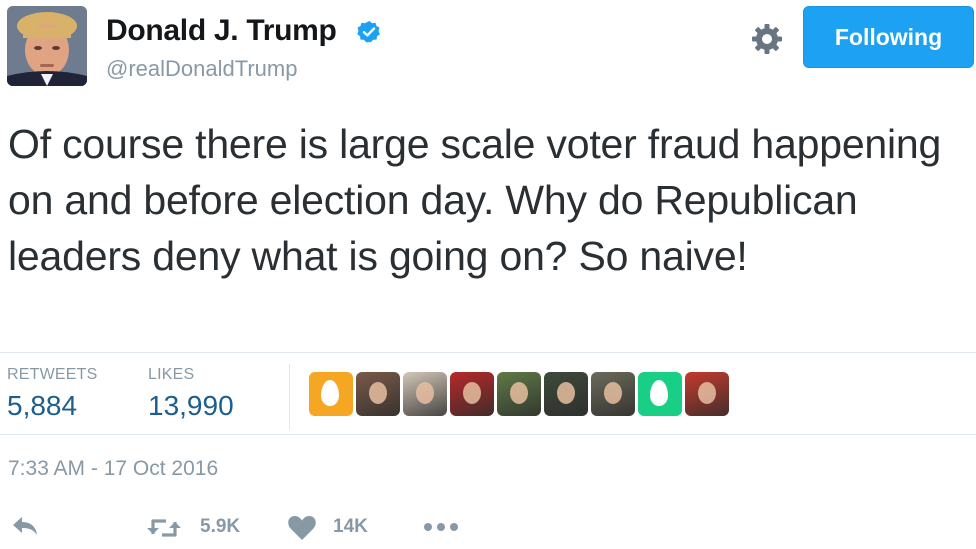 This screenshot has width=976, height=549. Describe the element at coordinates (220, 526) in the screenshot. I see `retweet-count: 5.9K` at that location.